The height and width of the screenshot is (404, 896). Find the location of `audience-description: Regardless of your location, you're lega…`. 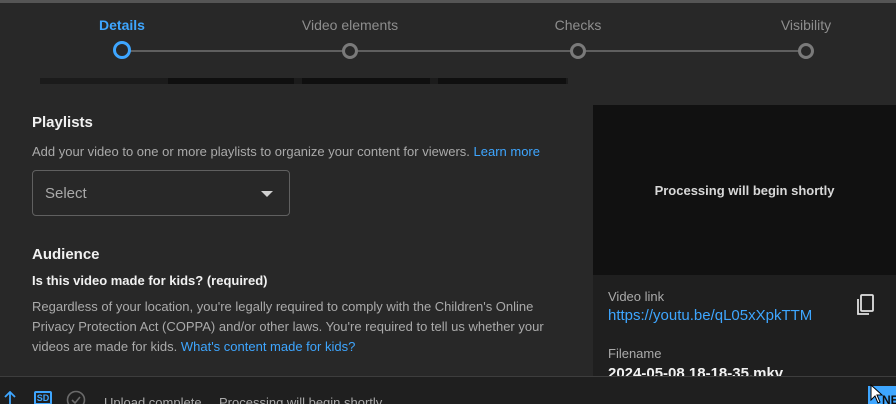

audience-description: Regardless of your location, you're lega… is located at coordinates (297, 327).